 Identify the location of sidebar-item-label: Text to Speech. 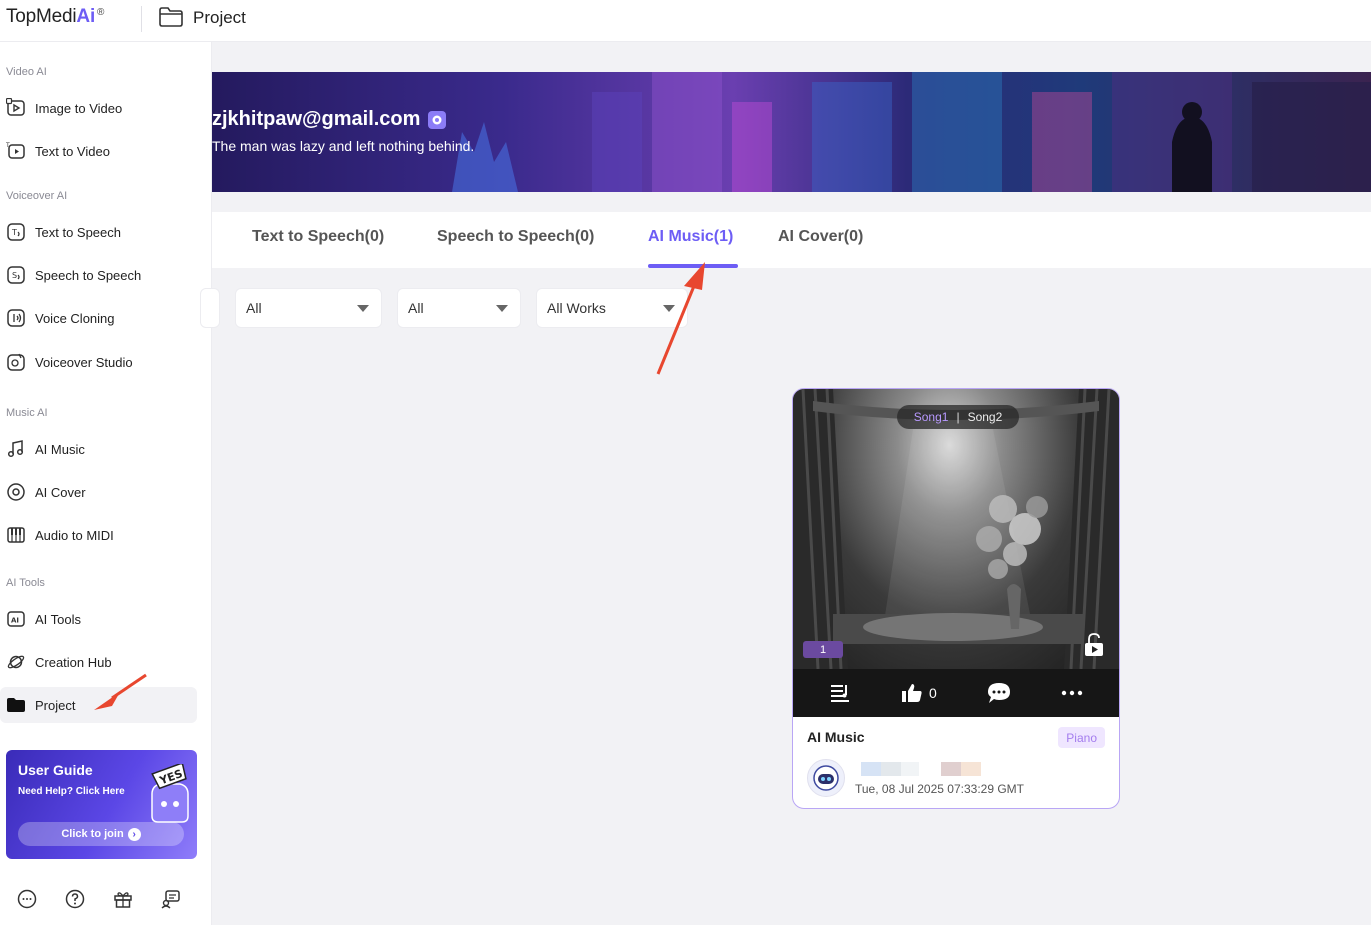
(78, 232).